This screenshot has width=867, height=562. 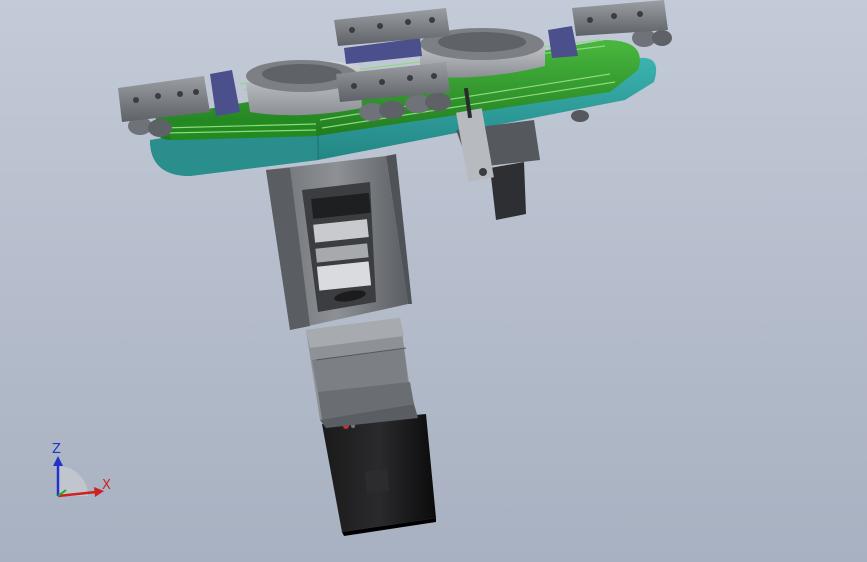 What do you see at coordinates (80, 475) in the screenshot?
I see `orientation-triad: Z X` at bounding box center [80, 475].